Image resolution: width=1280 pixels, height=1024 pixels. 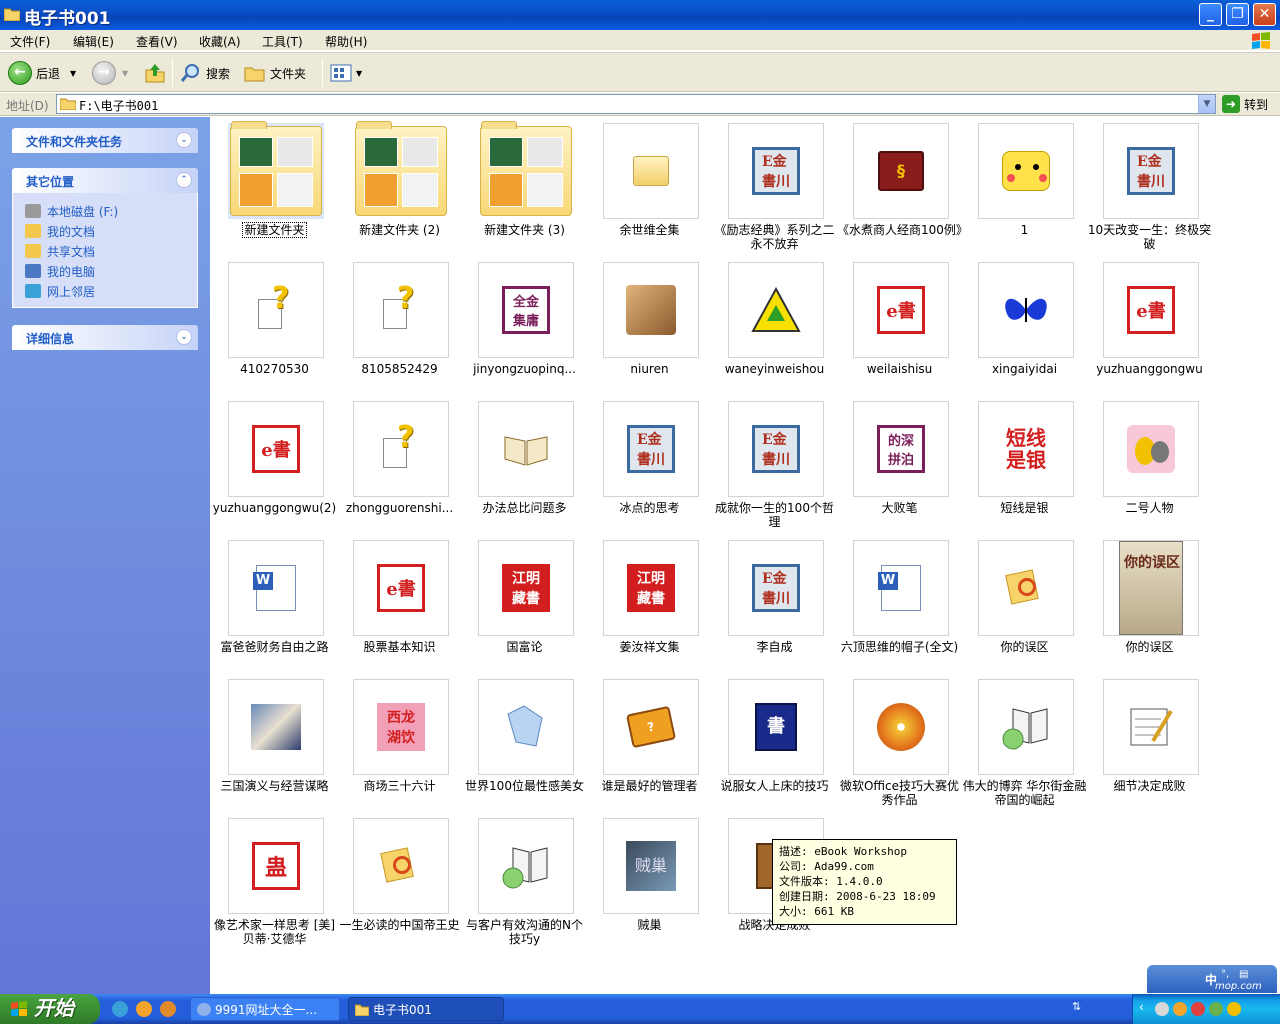 What do you see at coordinates (1264, 14) in the screenshot?
I see `close-button: ✕` at bounding box center [1264, 14].